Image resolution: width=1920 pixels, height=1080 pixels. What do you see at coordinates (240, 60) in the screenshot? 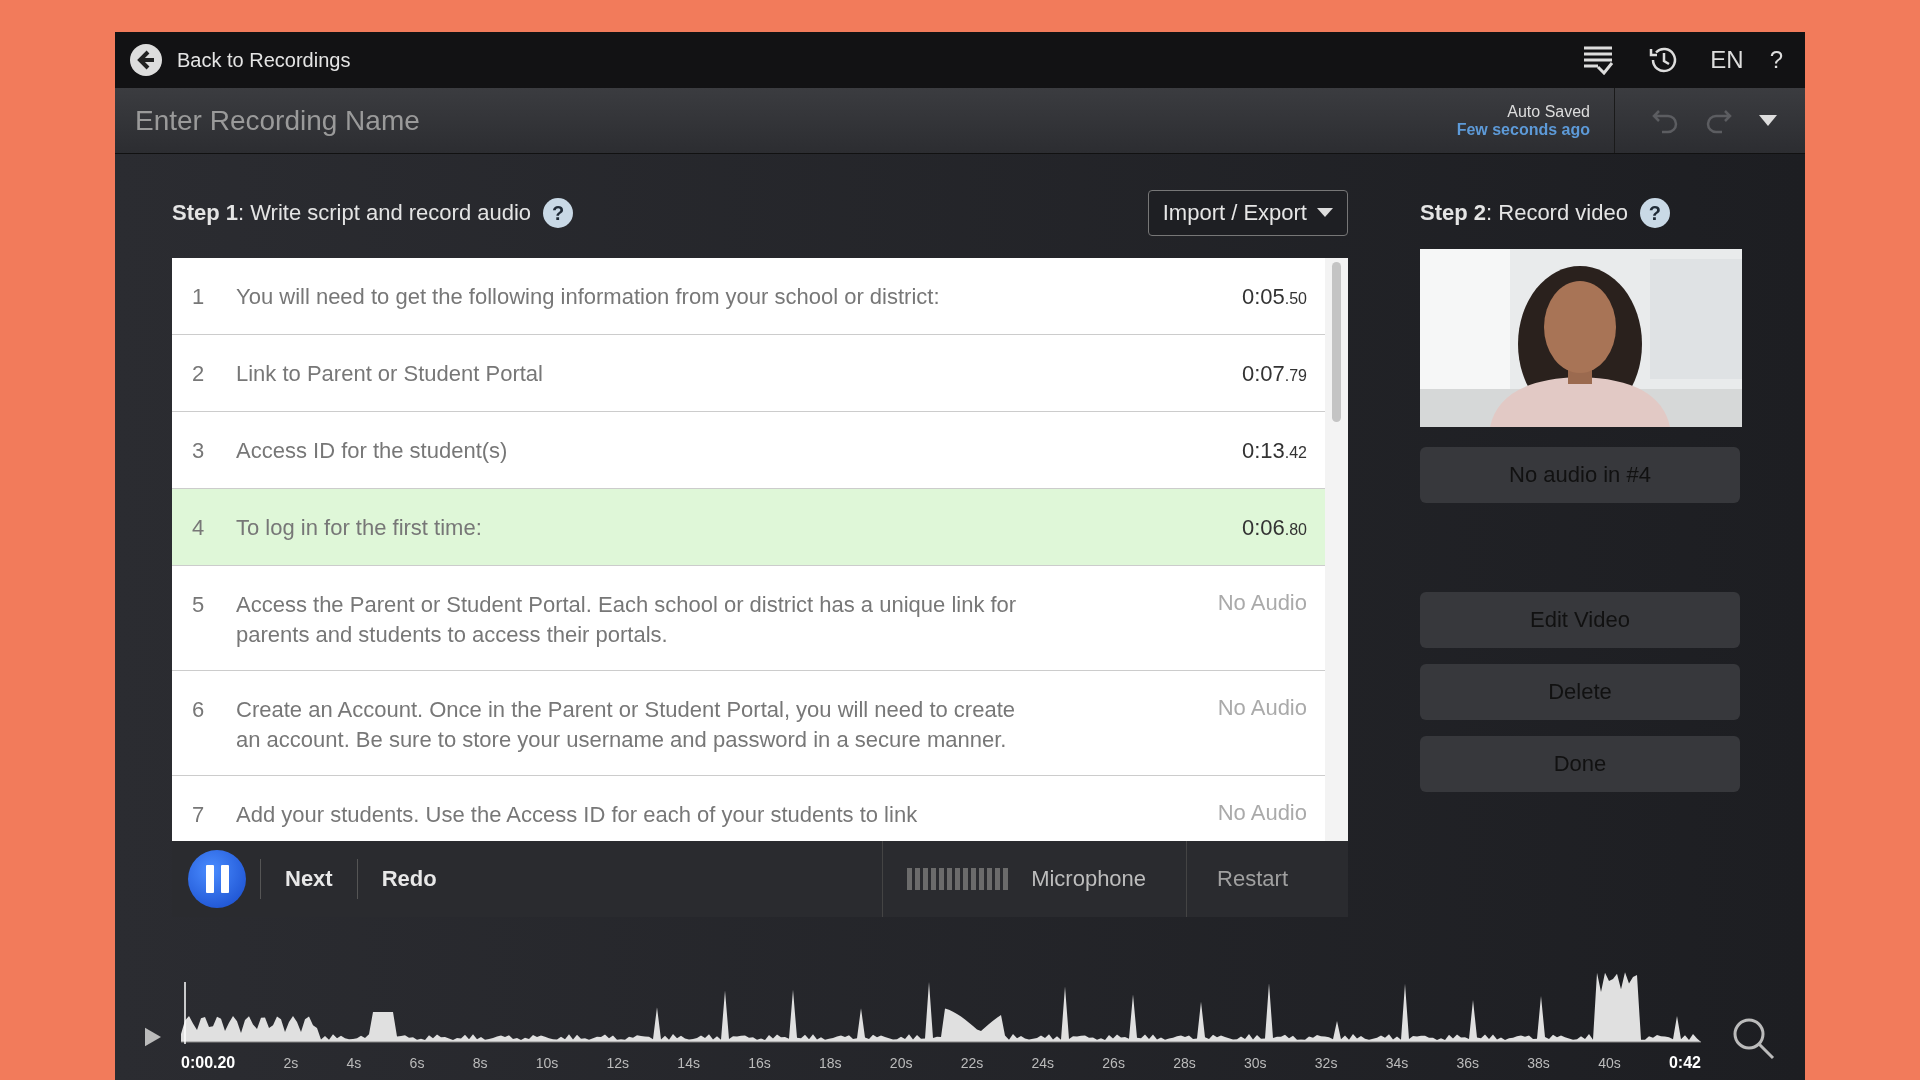
I see `back-link: Back to Recordings` at bounding box center [240, 60].